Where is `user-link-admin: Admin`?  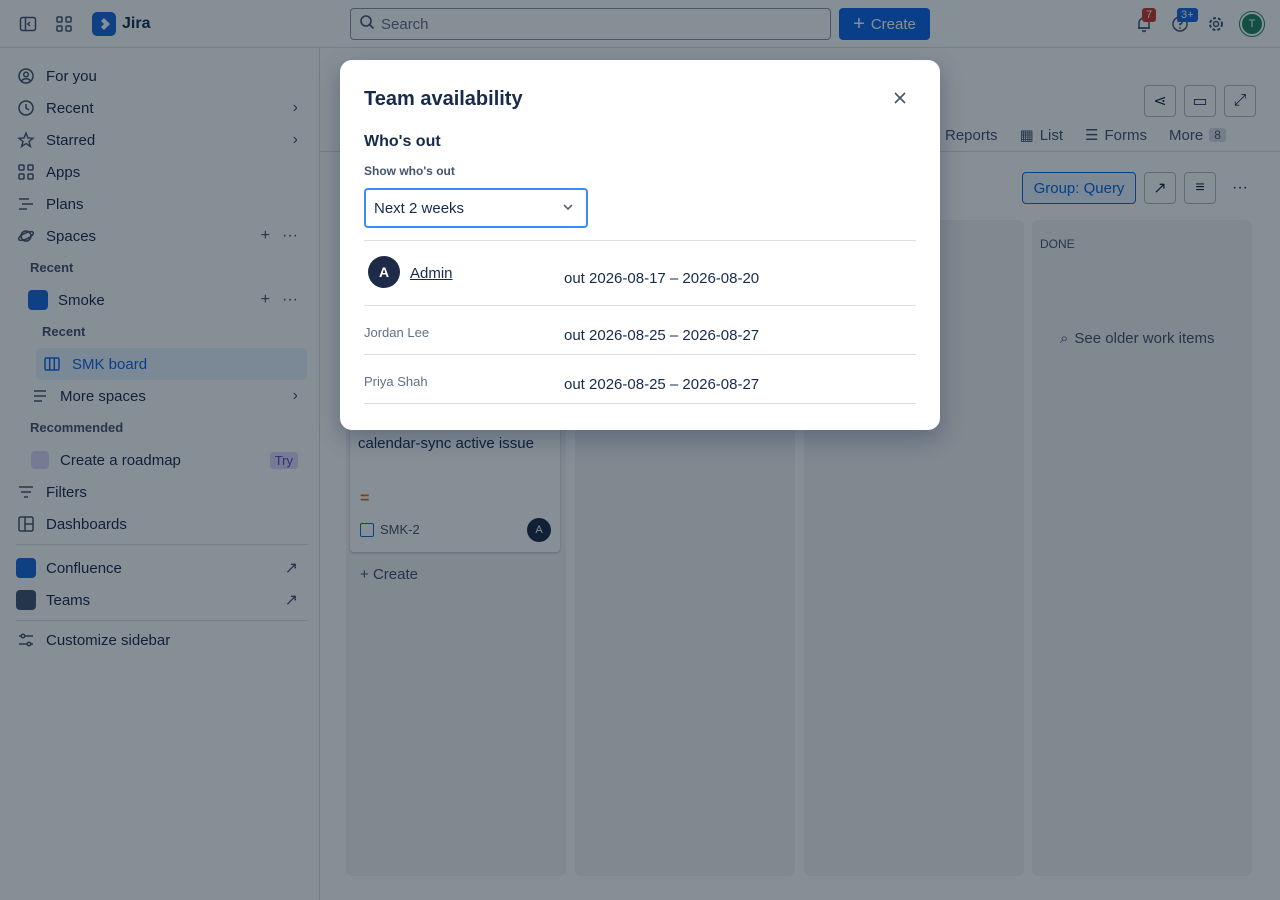
user-link-admin: Admin is located at coordinates (431, 273).